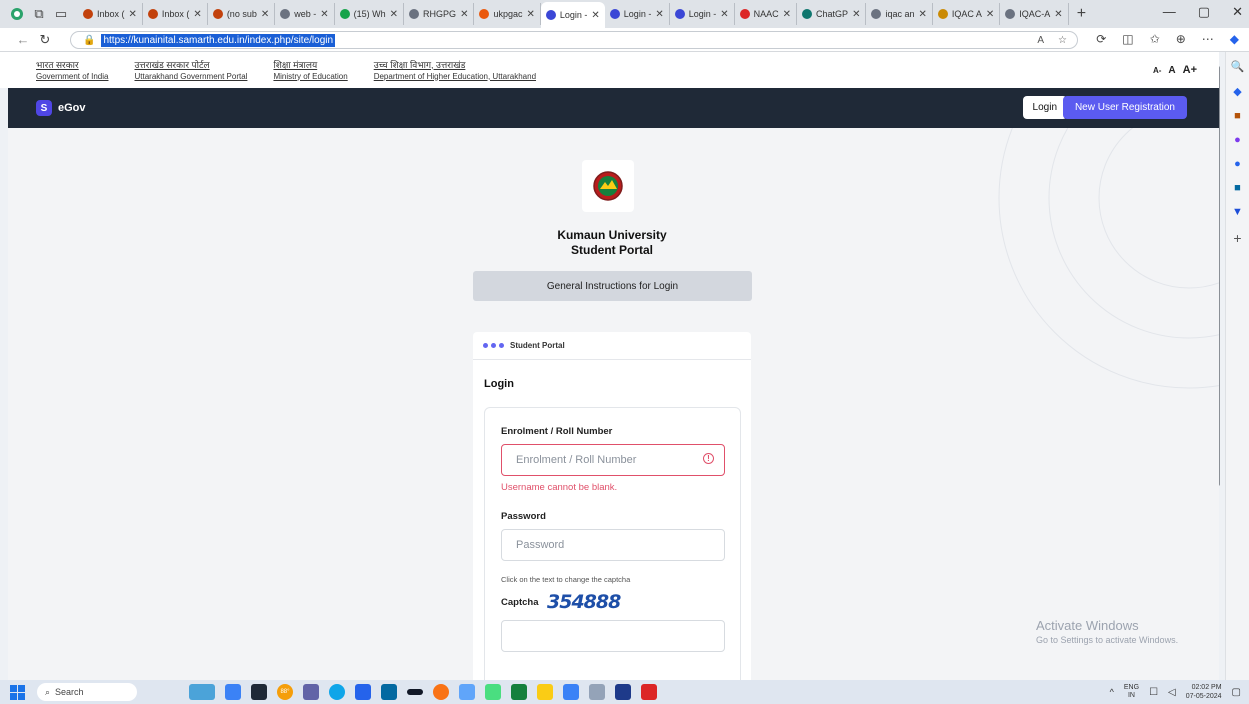 Image resolution: width=1249 pixels, height=704 pixels. I want to click on volume-icon: ◁, so click(1172, 692).